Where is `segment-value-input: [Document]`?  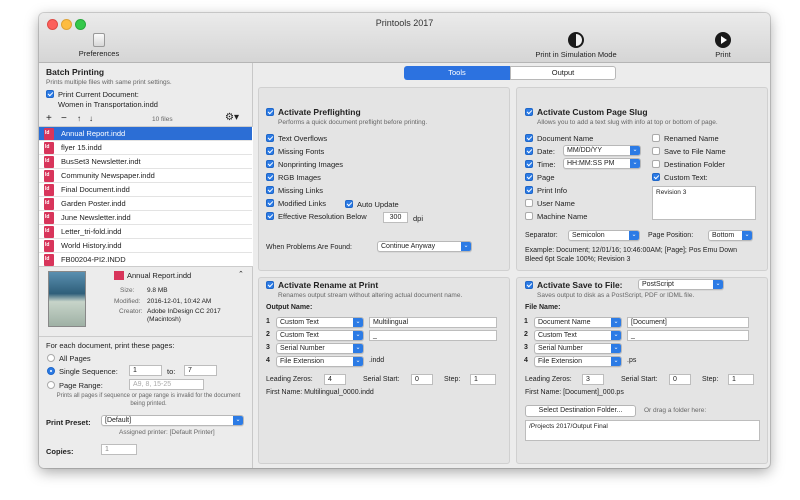
segment-value-input: [Document] is located at coordinates (688, 322).